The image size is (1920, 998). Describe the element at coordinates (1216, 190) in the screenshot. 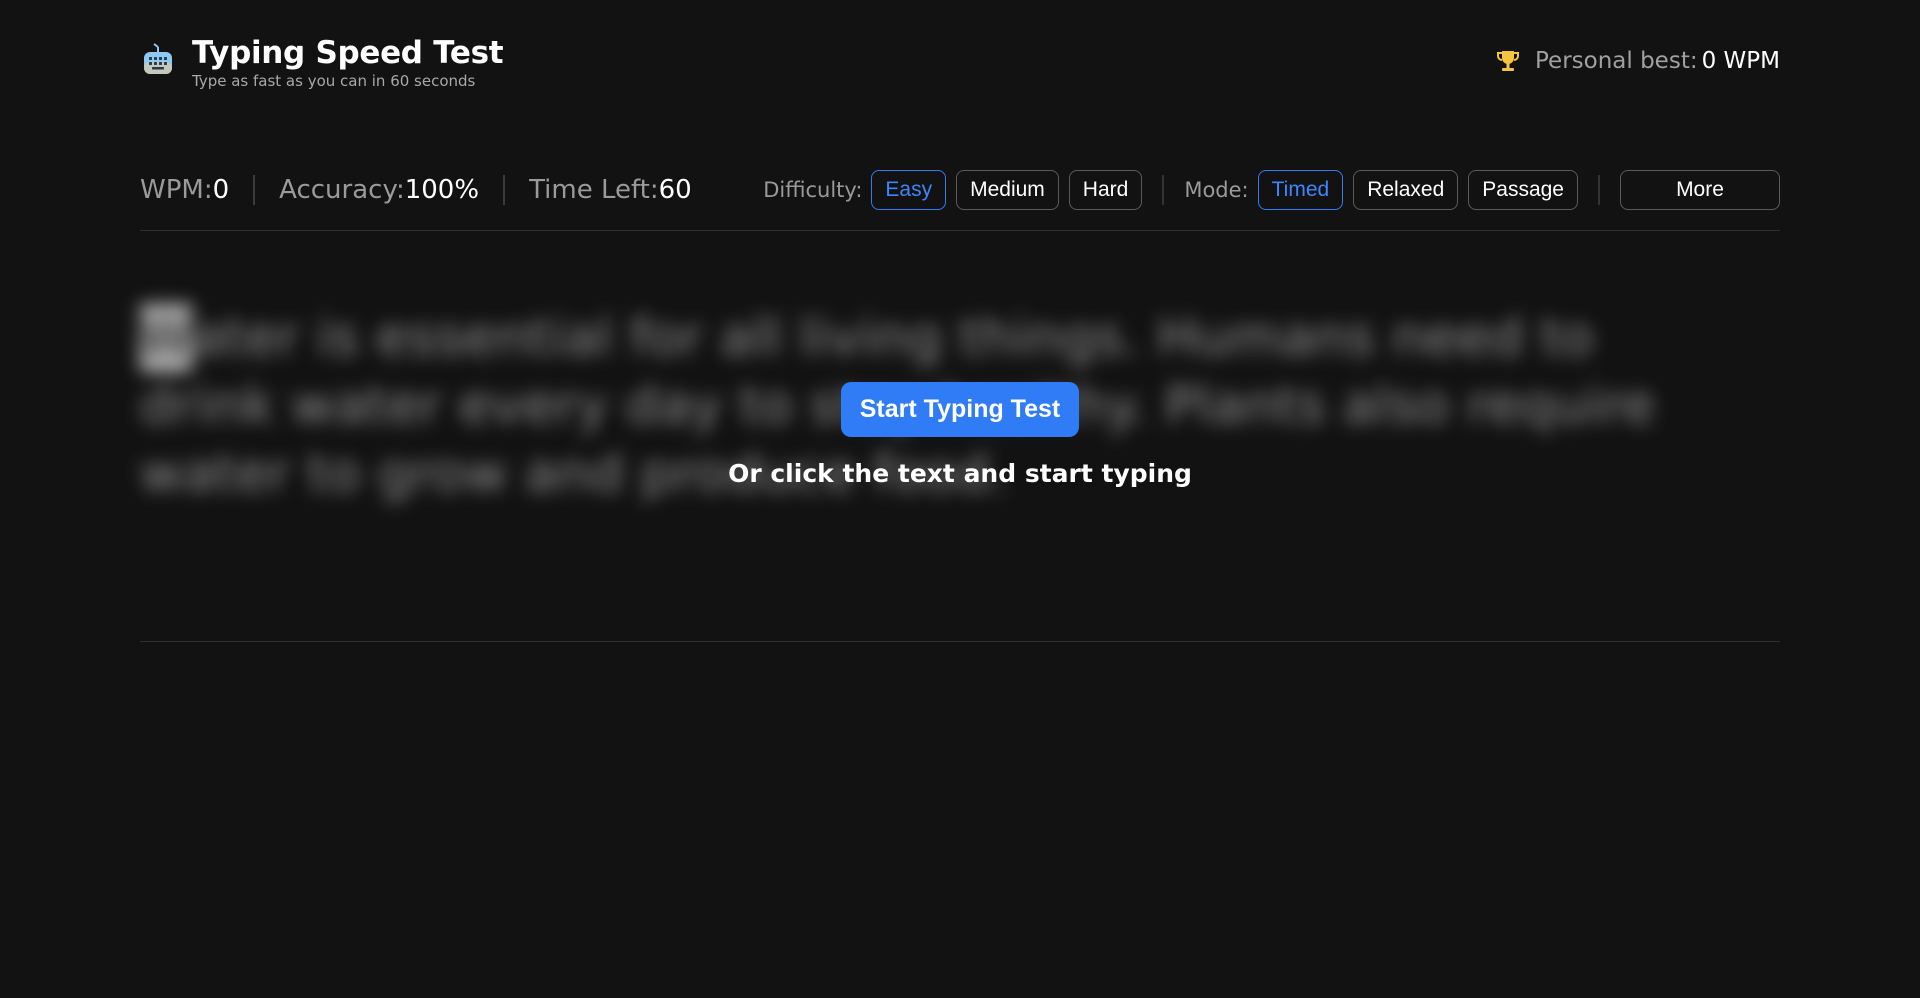

I see `mode-label: Mode:` at that location.